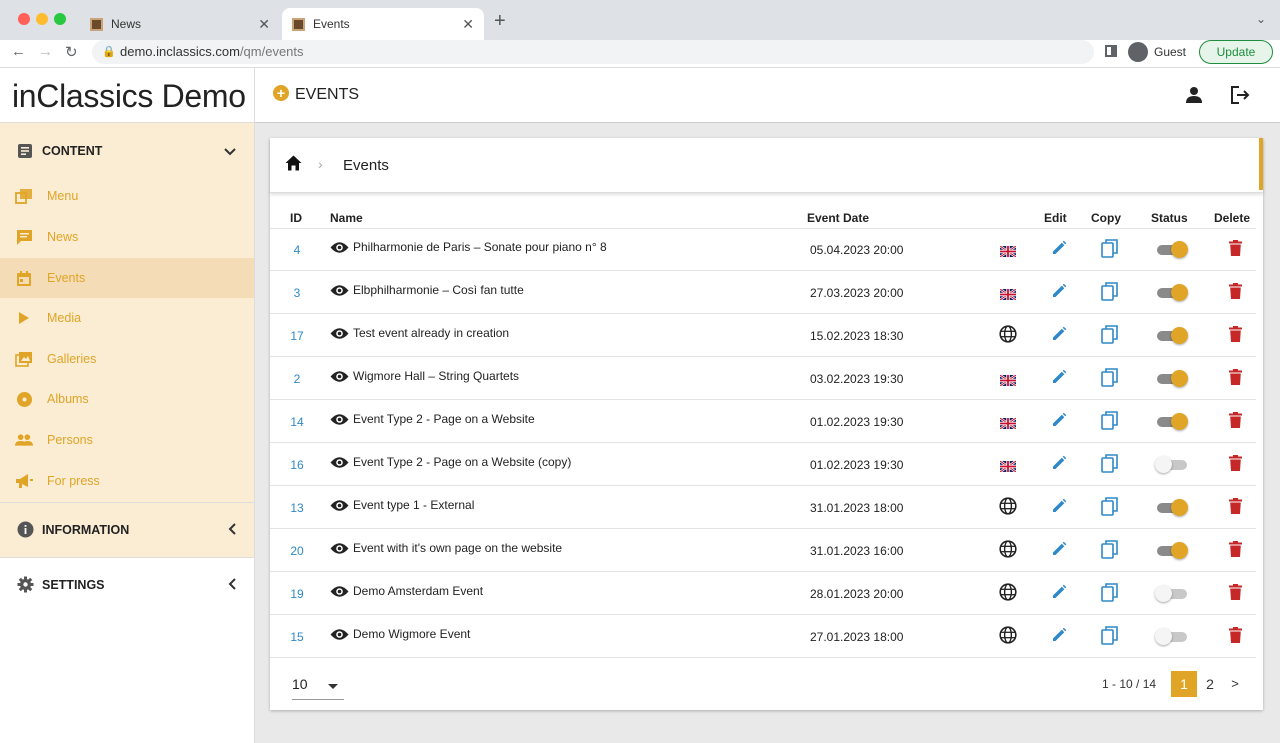 The image size is (1280, 743). Describe the element at coordinates (1261, 19) in the screenshot. I see `tab-search-chevron-icon: ⌄` at that location.